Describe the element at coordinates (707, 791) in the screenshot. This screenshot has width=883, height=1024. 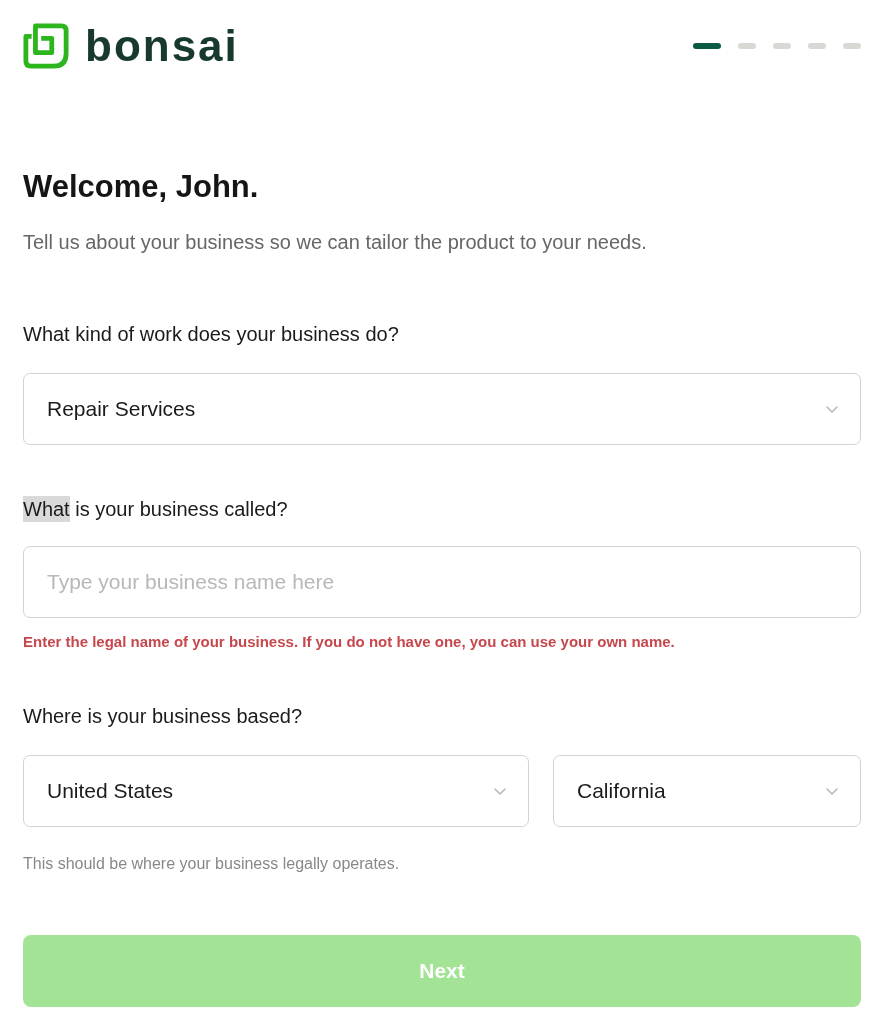
I see `dropdown: California` at that location.